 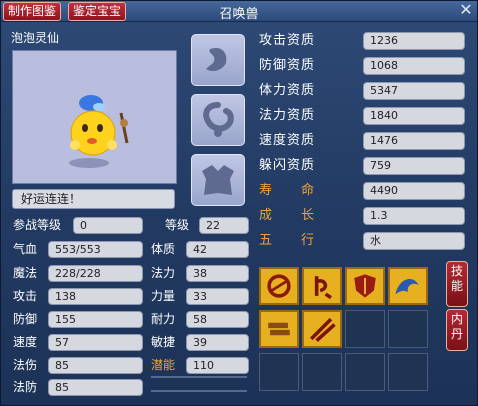 I want to click on close-icon: ✕, so click(x=466, y=10).